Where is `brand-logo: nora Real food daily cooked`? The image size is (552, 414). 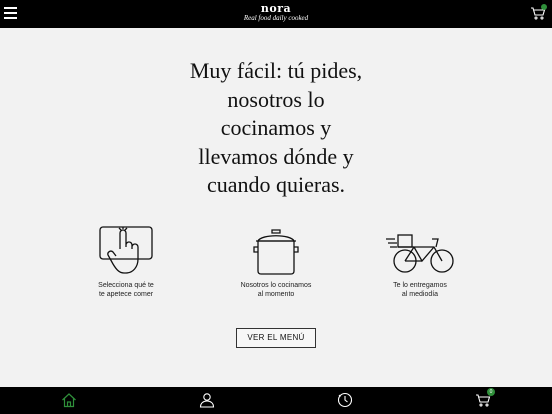
brand-logo: nora Real food daily cooked is located at coordinates (276, 13).